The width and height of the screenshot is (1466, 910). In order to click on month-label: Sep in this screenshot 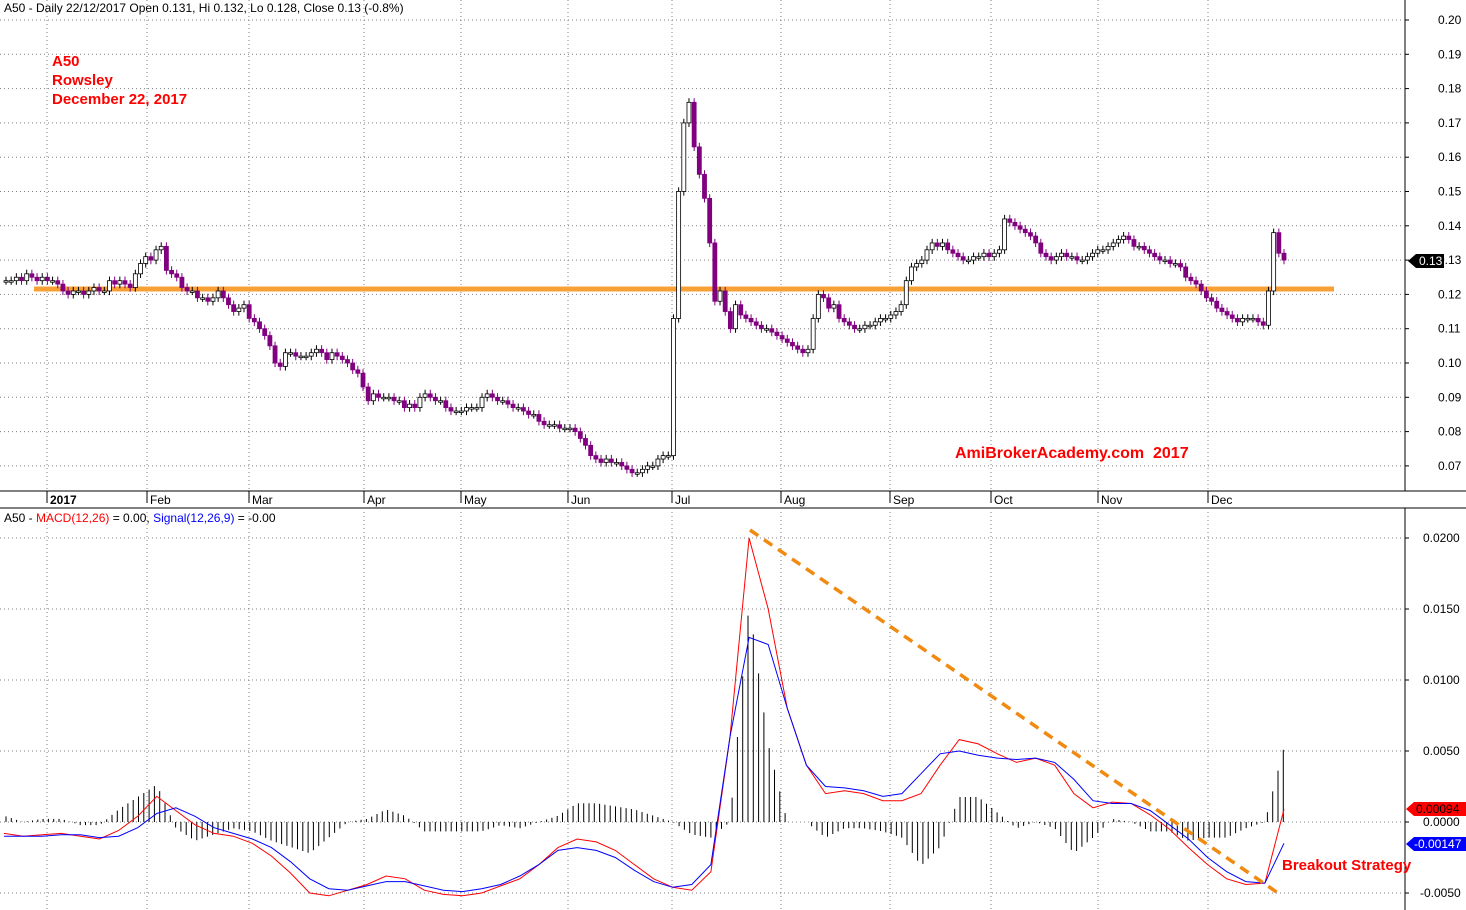, I will do `click(904, 500)`.